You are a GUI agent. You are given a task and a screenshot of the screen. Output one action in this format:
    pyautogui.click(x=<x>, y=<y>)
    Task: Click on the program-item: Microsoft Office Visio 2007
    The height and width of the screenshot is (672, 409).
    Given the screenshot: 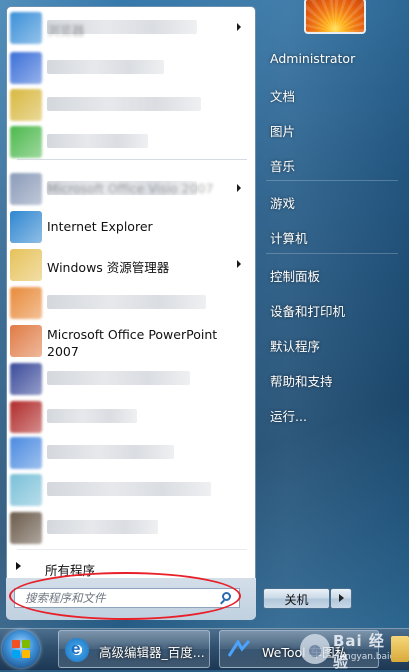 What is the action you would take?
    pyautogui.click(x=131, y=189)
    